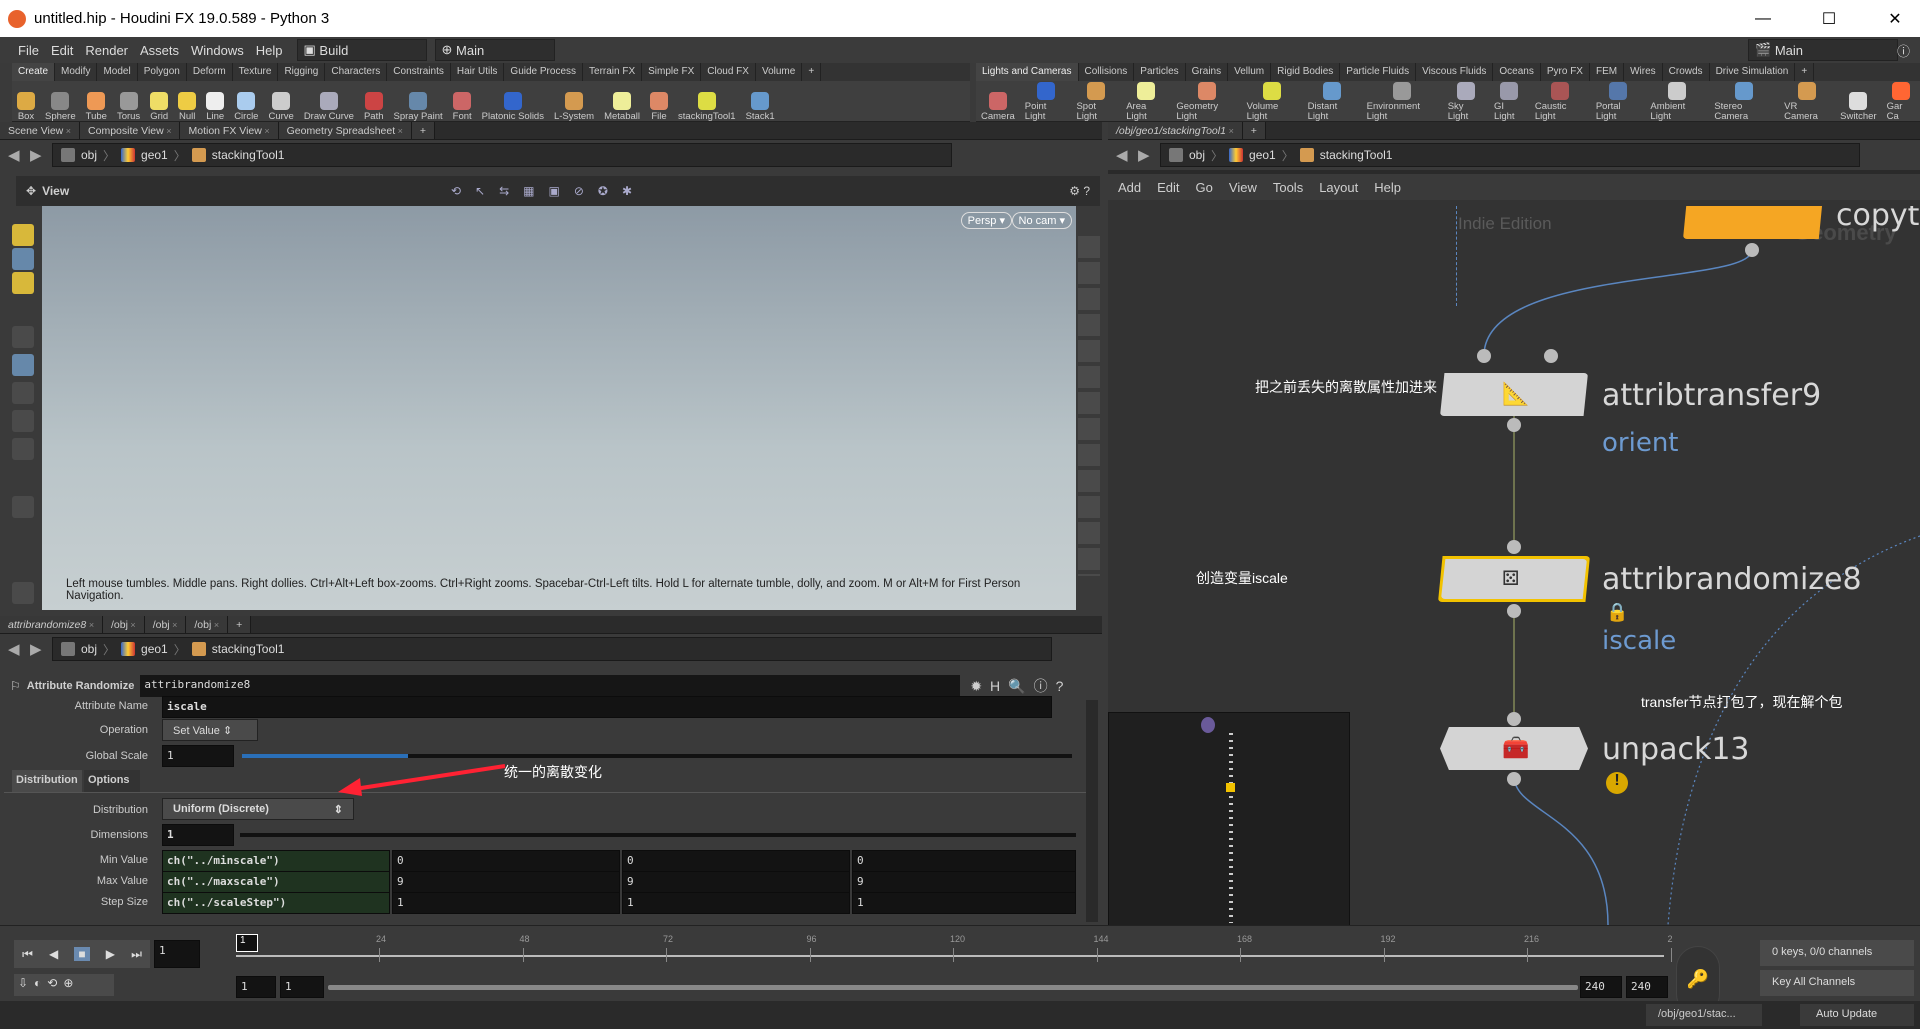 Image resolution: width=1920 pixels, height=1029 pixels. What do you see at coordinates (1079, 191) in the screenshot?
I see `viewport-help-icon: ⚙ ?` at bounding box center [1079, 191].